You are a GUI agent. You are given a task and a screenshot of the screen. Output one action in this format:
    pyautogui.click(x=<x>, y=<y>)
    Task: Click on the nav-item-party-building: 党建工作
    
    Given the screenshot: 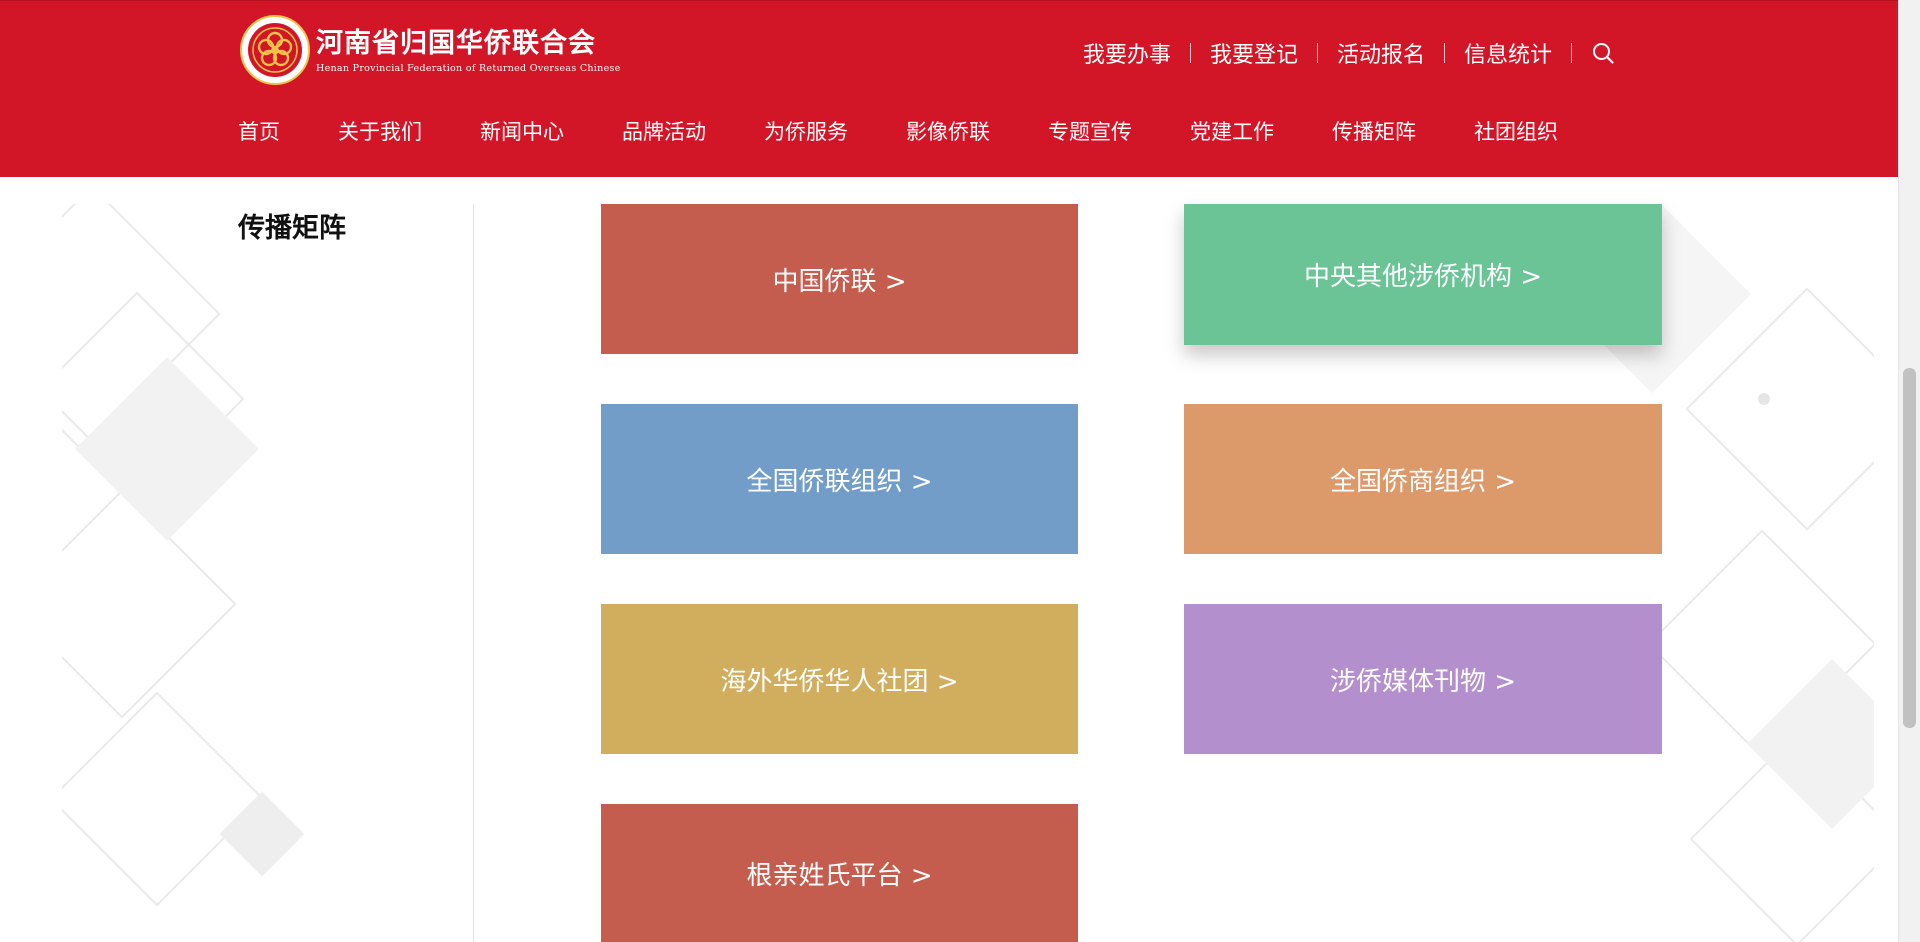 What is the action you would take?
    pyautogui.click(x=1232, y=132)
    